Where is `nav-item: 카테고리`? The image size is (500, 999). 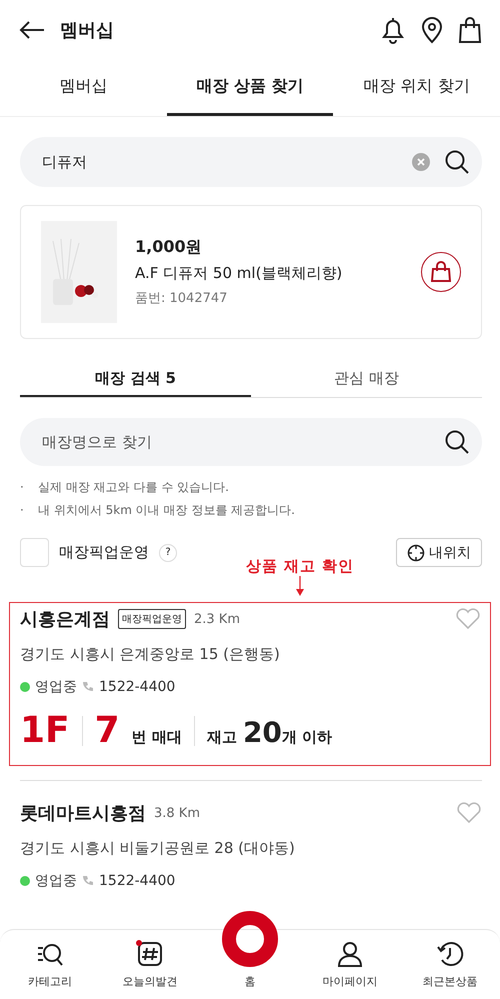
nav-item: 카테고리 is located at coordinates (50, 964).